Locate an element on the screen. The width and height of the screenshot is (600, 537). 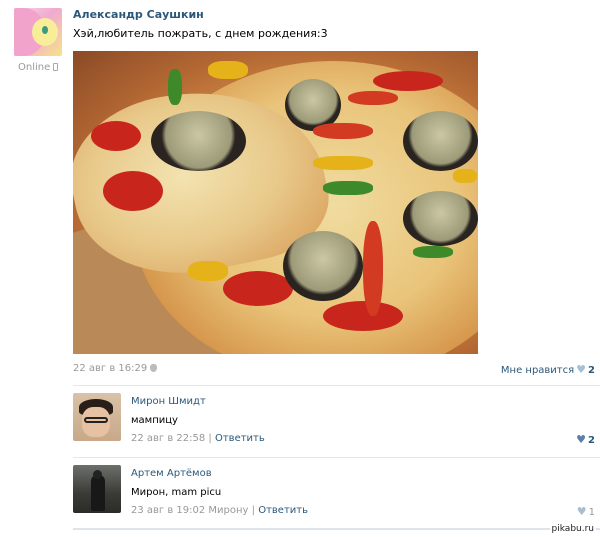
like-label: Мне нравится is located at coordinates (537, 370).